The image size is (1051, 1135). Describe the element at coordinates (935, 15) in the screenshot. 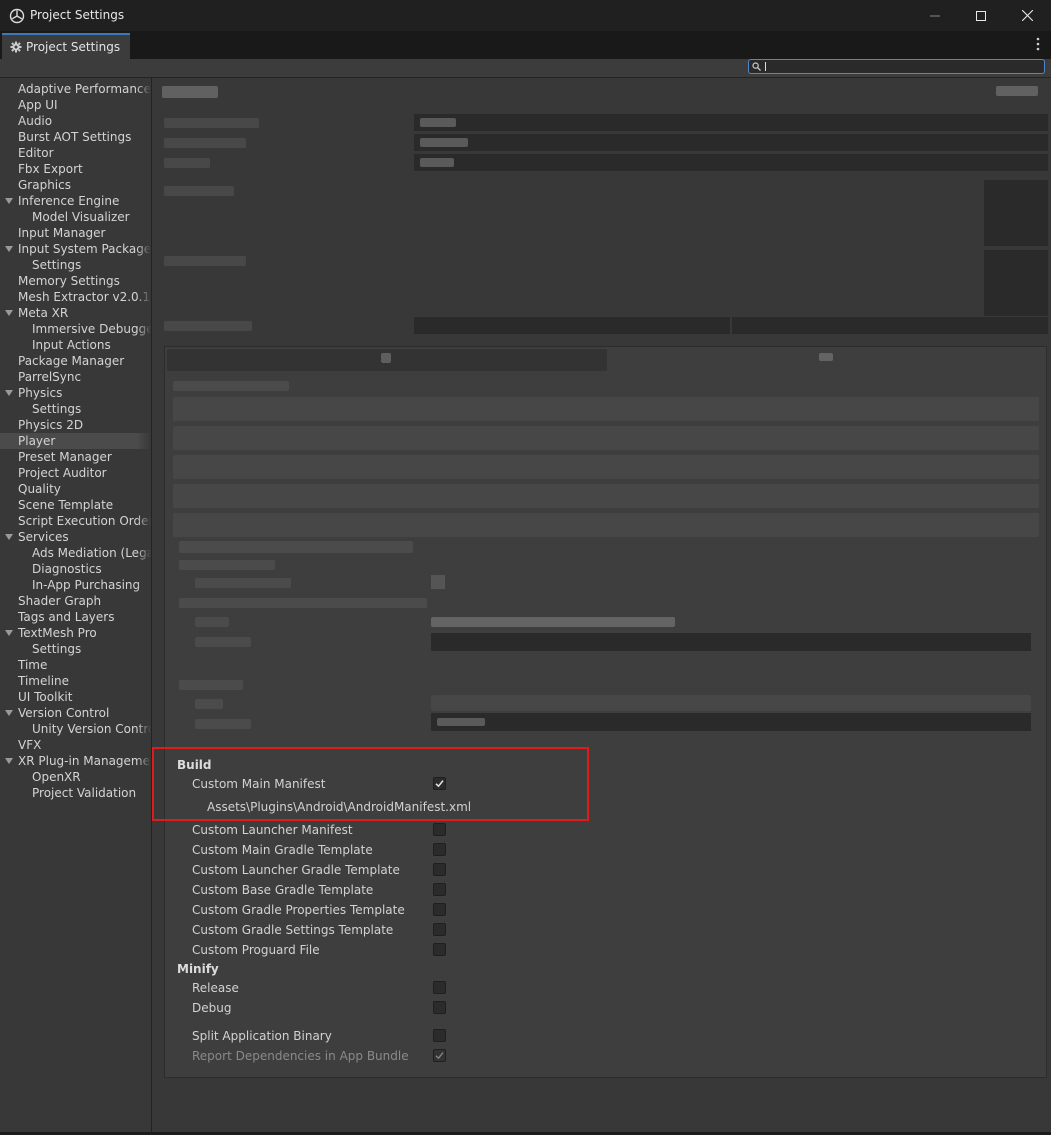

I see `minimize-button` at that location.